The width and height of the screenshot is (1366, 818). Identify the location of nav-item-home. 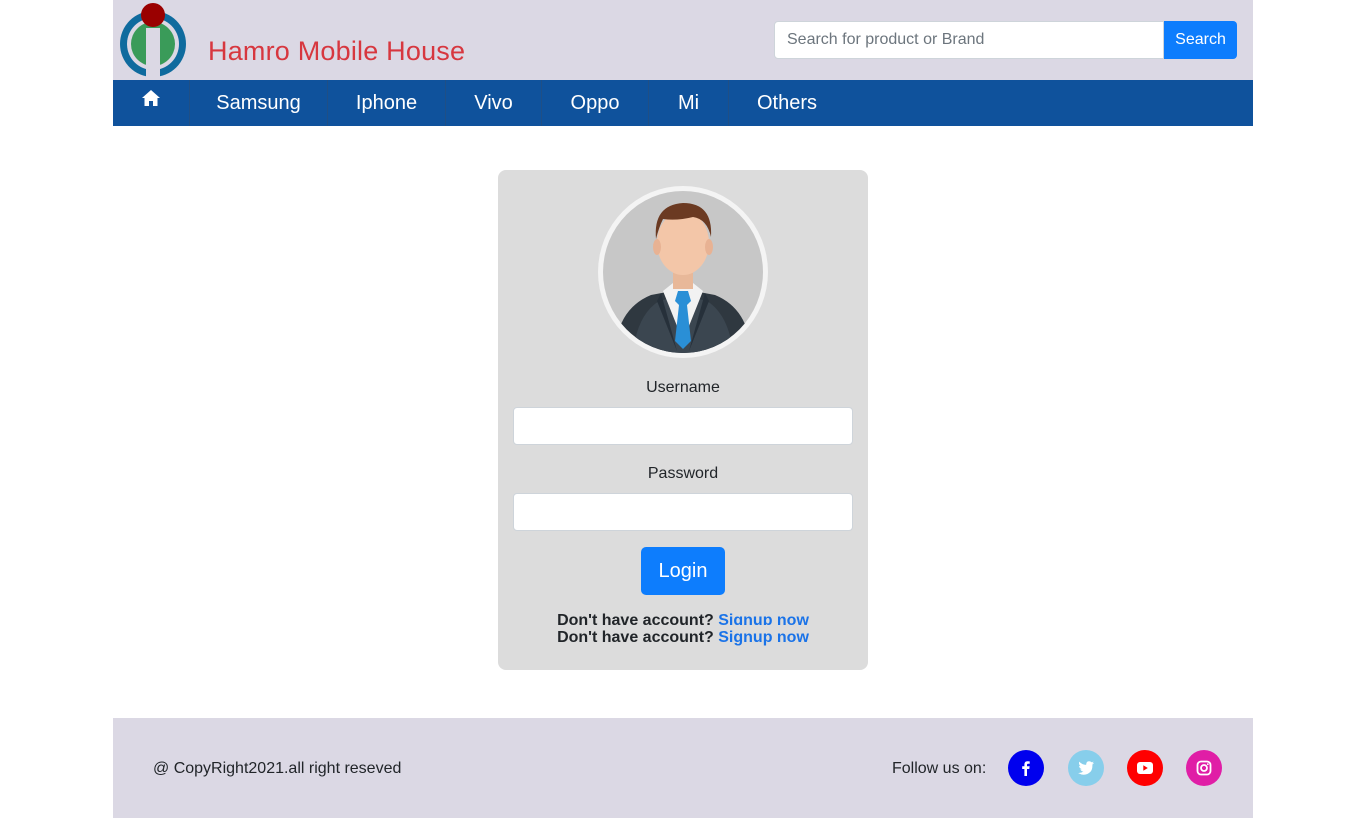
(151, 103).